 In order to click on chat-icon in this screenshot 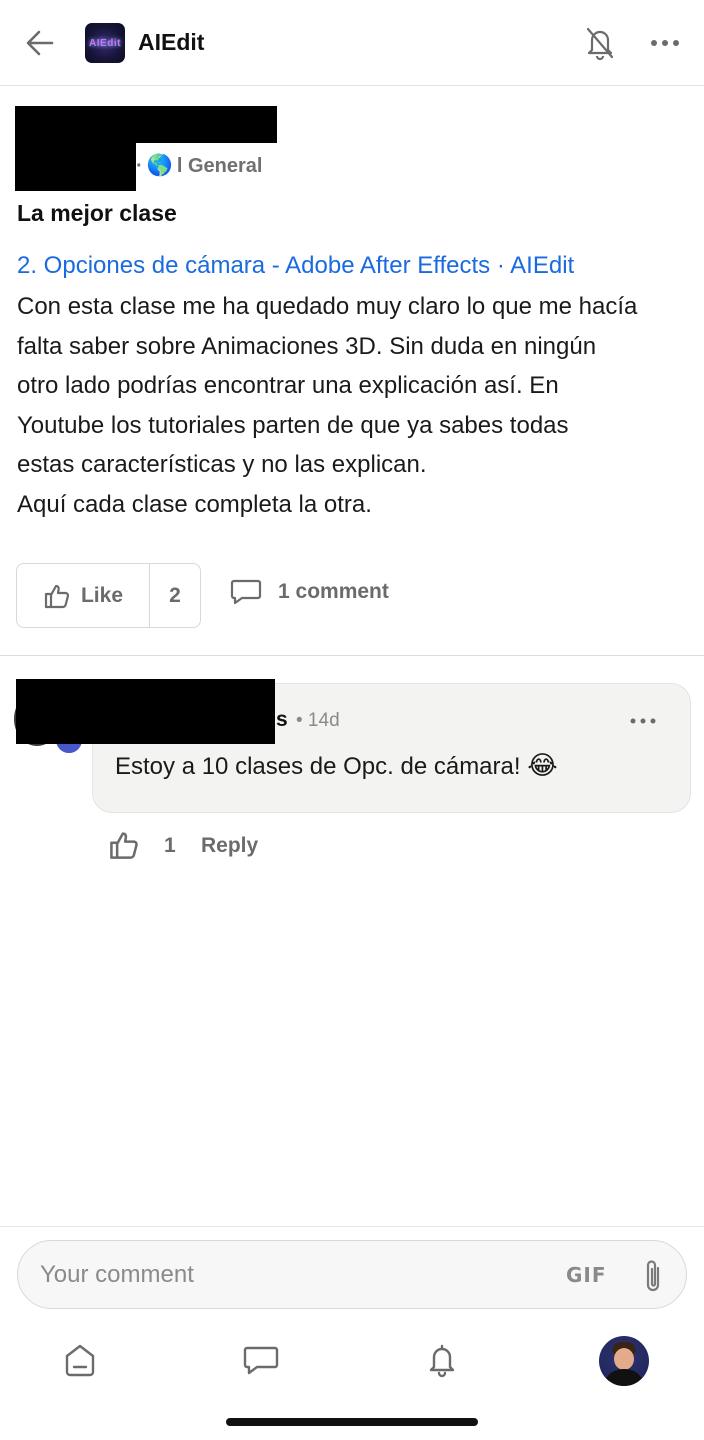, I will do `click(261, 1360)`.